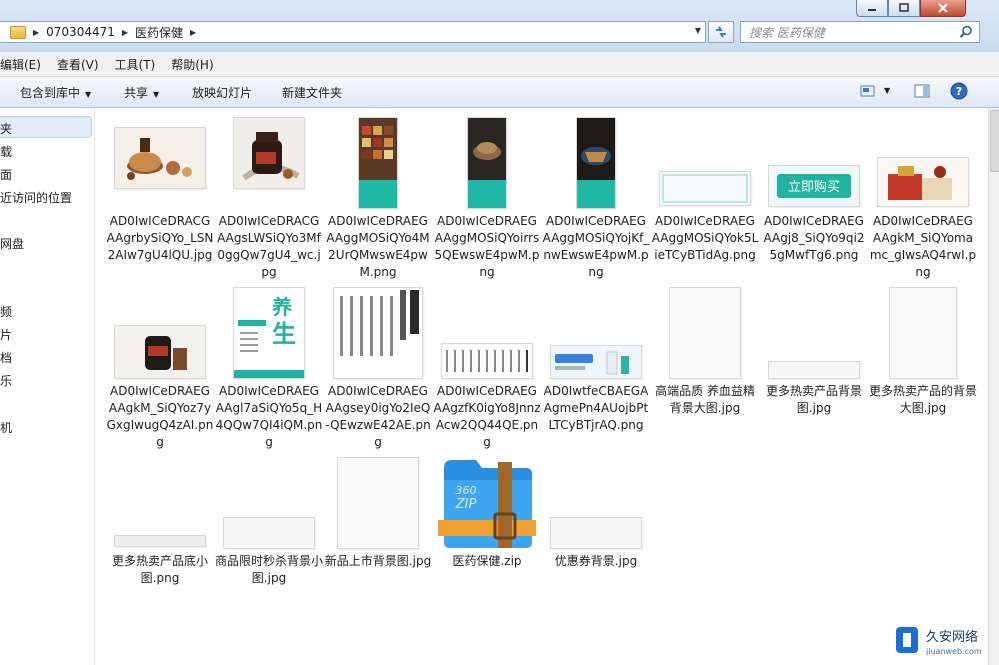  Describe the element at coordinates (860, 32) in the screenshot. I see `search-box: 搜索 医药保健` at that location.